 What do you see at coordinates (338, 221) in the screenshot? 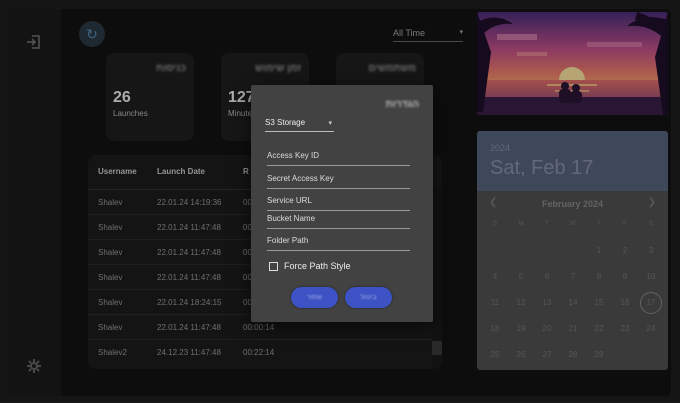
I see `bucket-name-field: Bucket Name` at bounding box center [338, 221].